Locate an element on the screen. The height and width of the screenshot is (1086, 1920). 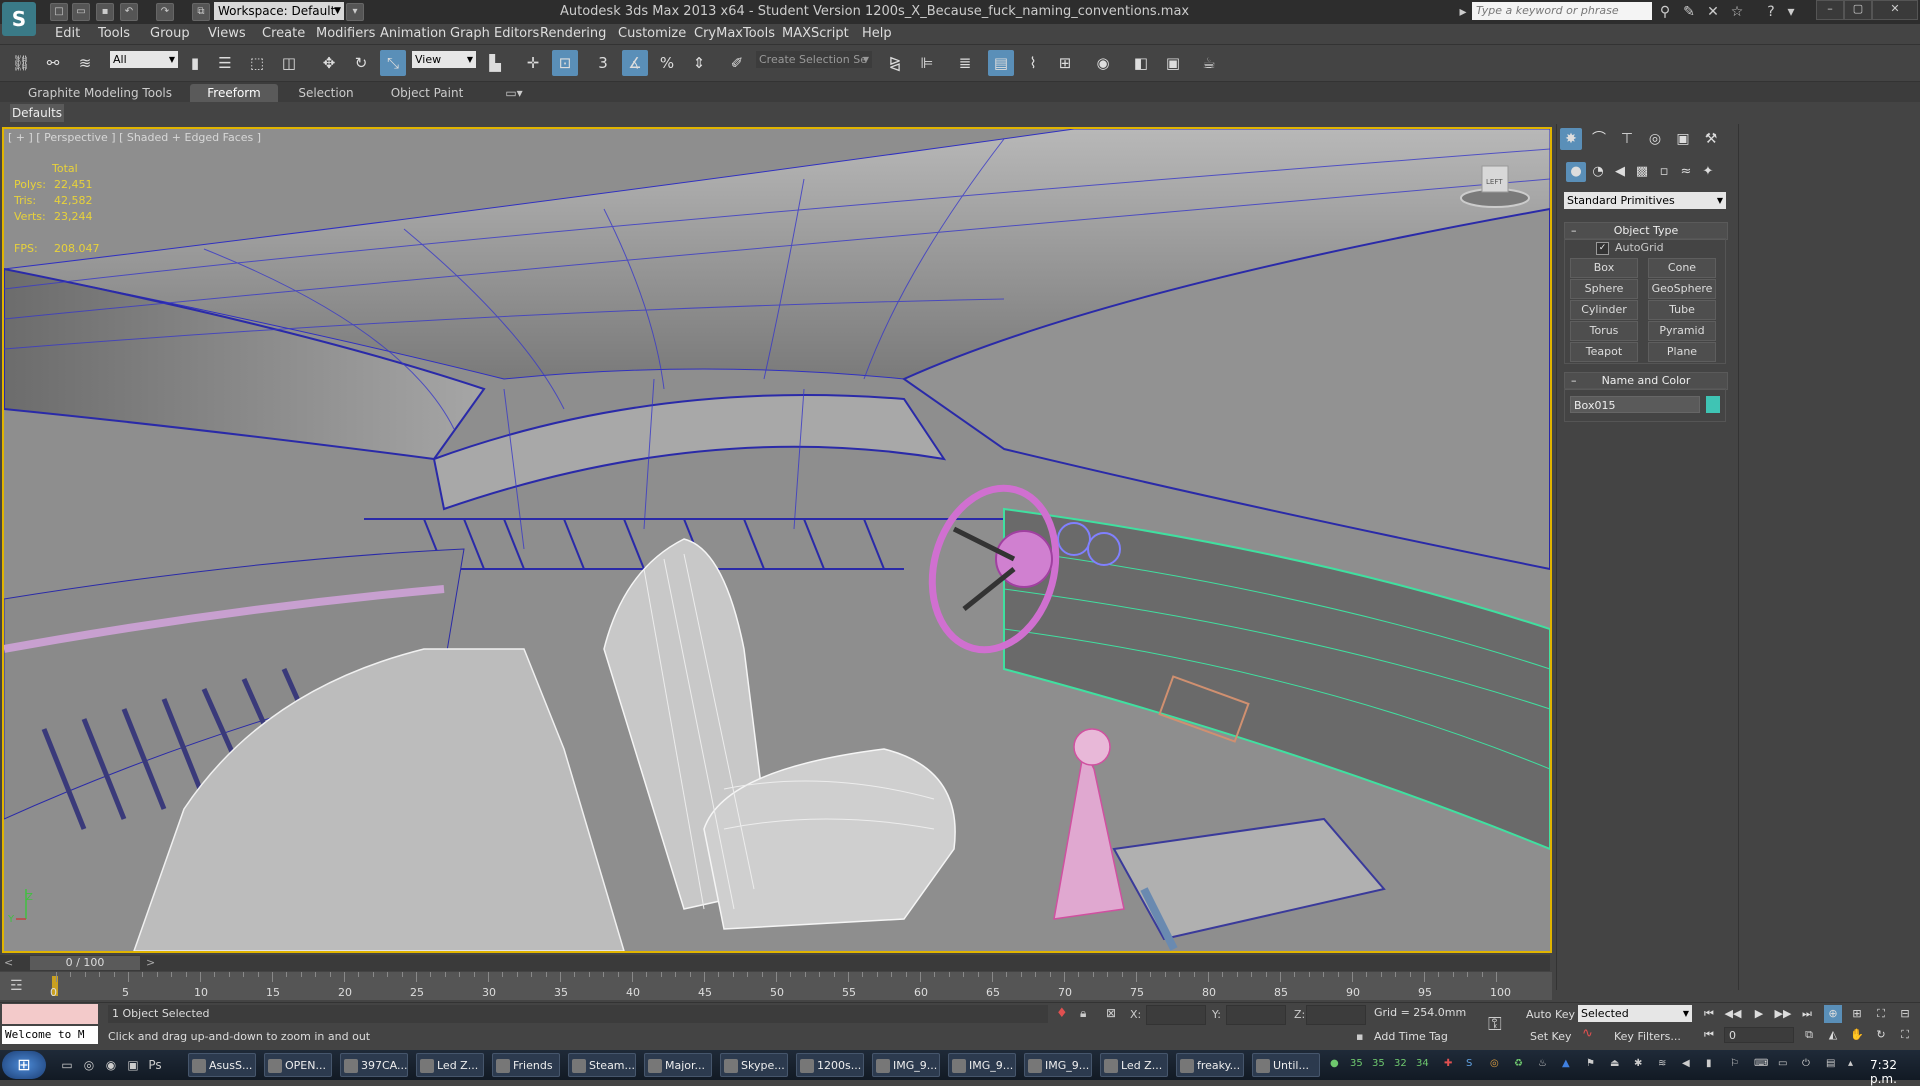
show-desktop-icon: ▭ is located at coordinates (67, 1065).